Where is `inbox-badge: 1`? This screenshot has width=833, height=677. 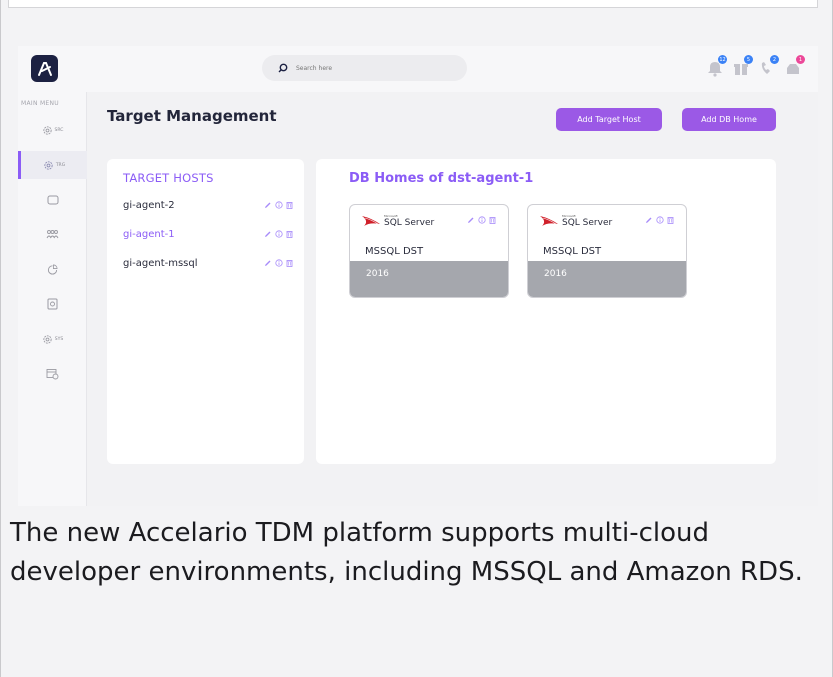
inbox-badge: 1 is located at coordinates (800, 59).